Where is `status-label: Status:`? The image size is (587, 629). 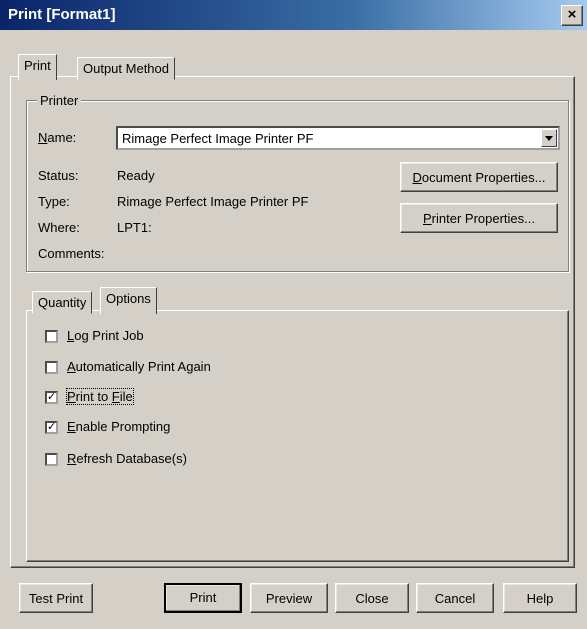
status-label: Status: is located at coordinates (58, 175).